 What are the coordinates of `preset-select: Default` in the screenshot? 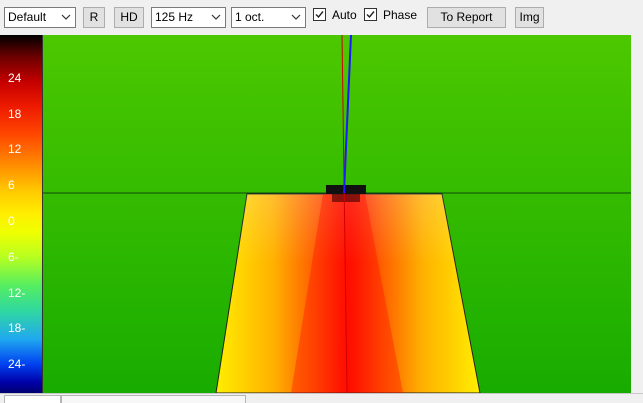 It's located at (40, 17).